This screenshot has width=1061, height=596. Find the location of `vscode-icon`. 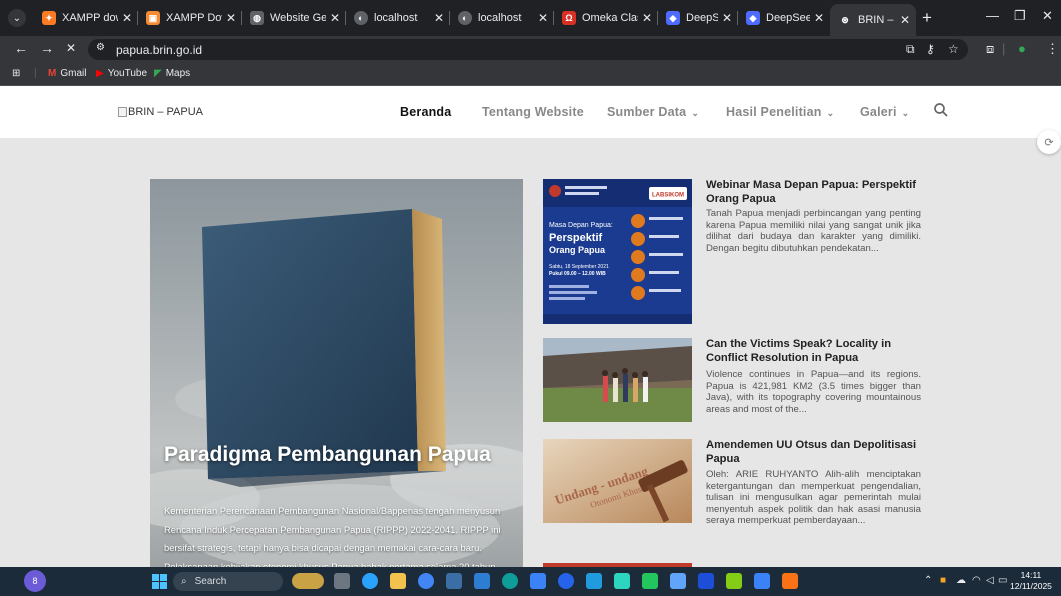

vscode-icon is located at coordinates (706, 581).